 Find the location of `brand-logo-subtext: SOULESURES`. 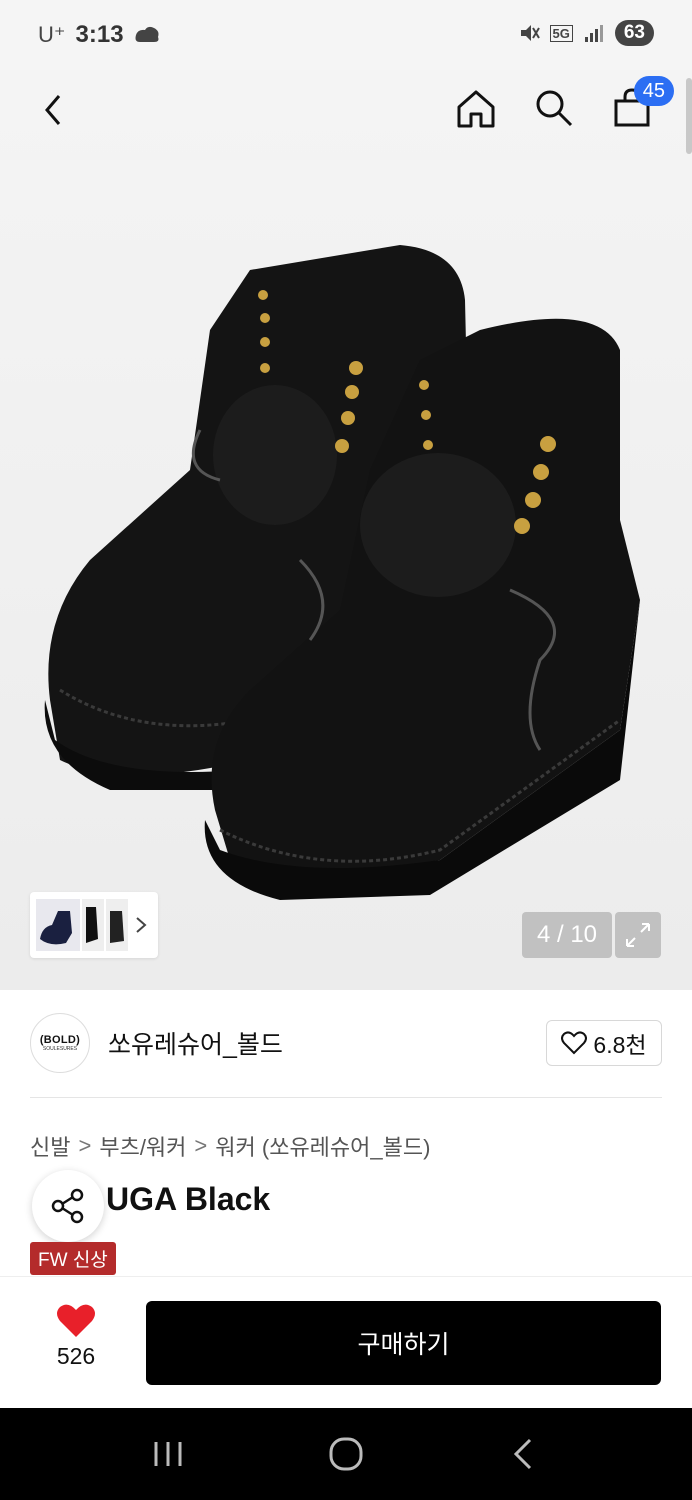

brand-logo-subtext: SOULESURES is located at coordinates (60, 1049).